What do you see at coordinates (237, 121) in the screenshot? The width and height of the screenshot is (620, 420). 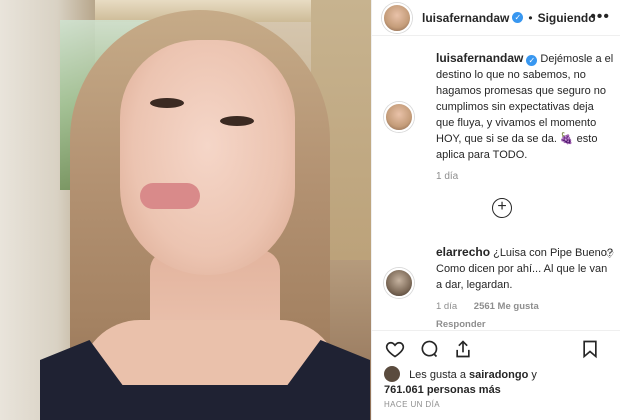 I see `photo-eye-right` at bounding box center [237, 121].